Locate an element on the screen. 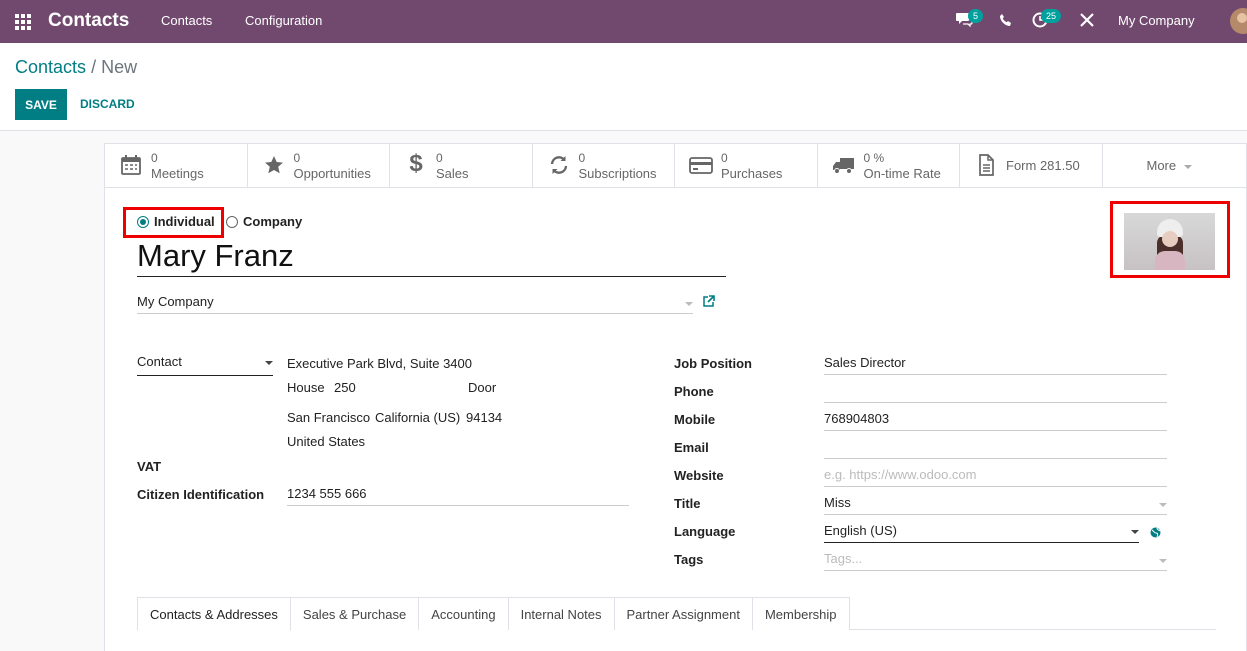 The height and width of the screenshot is (651, 1247). form-281-button: Form 281.50 is located at coordinates (1031, 165).